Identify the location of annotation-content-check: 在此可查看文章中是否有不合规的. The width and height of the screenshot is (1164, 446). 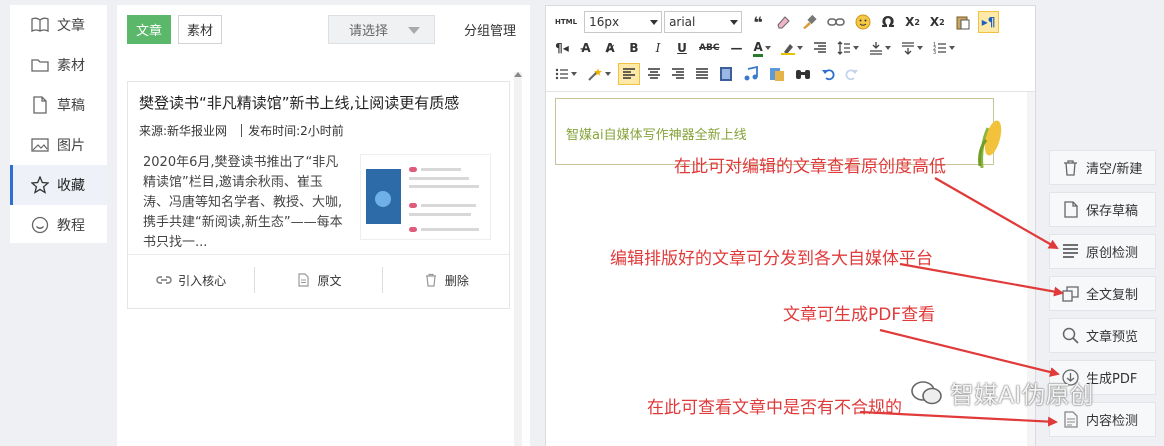
(774, 408).